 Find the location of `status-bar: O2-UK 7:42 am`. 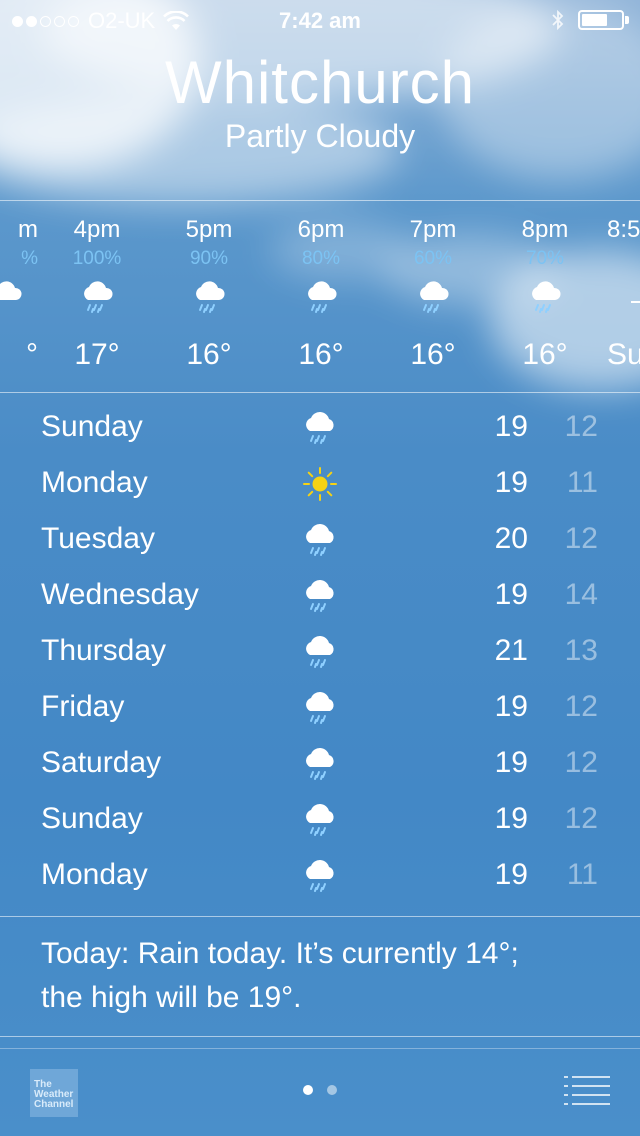

status-bar: O2-UK 7:42 am is located at coordinates (320, 20).